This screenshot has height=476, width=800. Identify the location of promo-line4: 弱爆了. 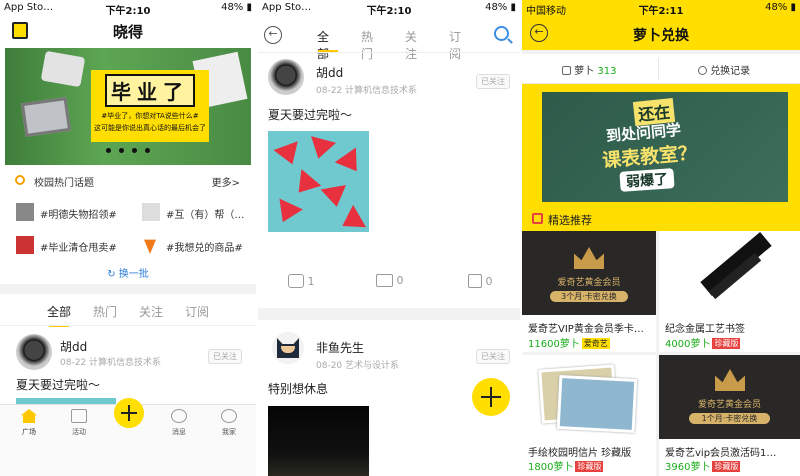
(647, 180).